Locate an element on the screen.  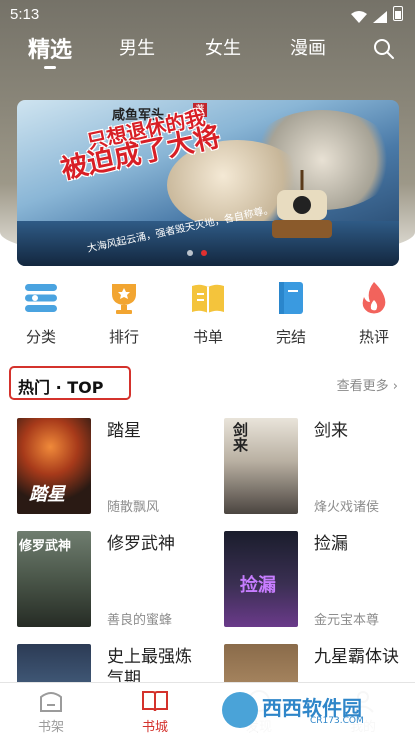
book-card: 踏星 踏星 随散飘风 is located at coordinates (109, 466).